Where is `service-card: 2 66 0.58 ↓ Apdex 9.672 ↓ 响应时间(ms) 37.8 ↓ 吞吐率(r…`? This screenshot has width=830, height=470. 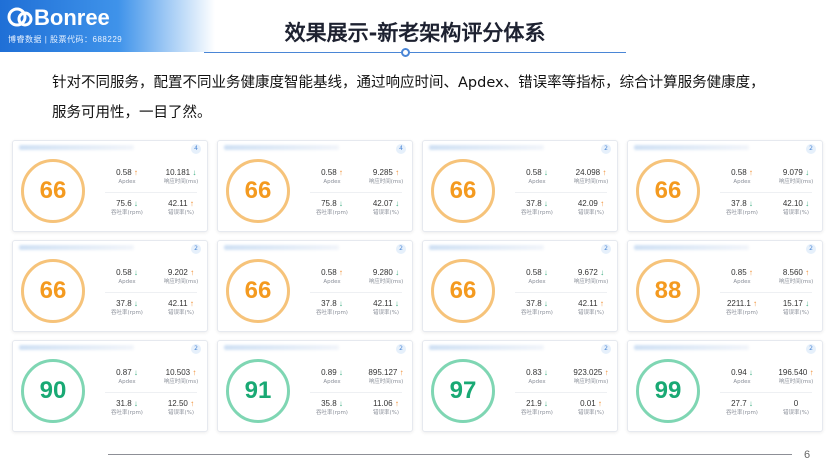
service-card: 2 66 0.58 ↓ Apdex 9.672 ↓ 响应时间(ms) 37.8 ↓ 吞吐率(r… is located at coordinates (520, 286).